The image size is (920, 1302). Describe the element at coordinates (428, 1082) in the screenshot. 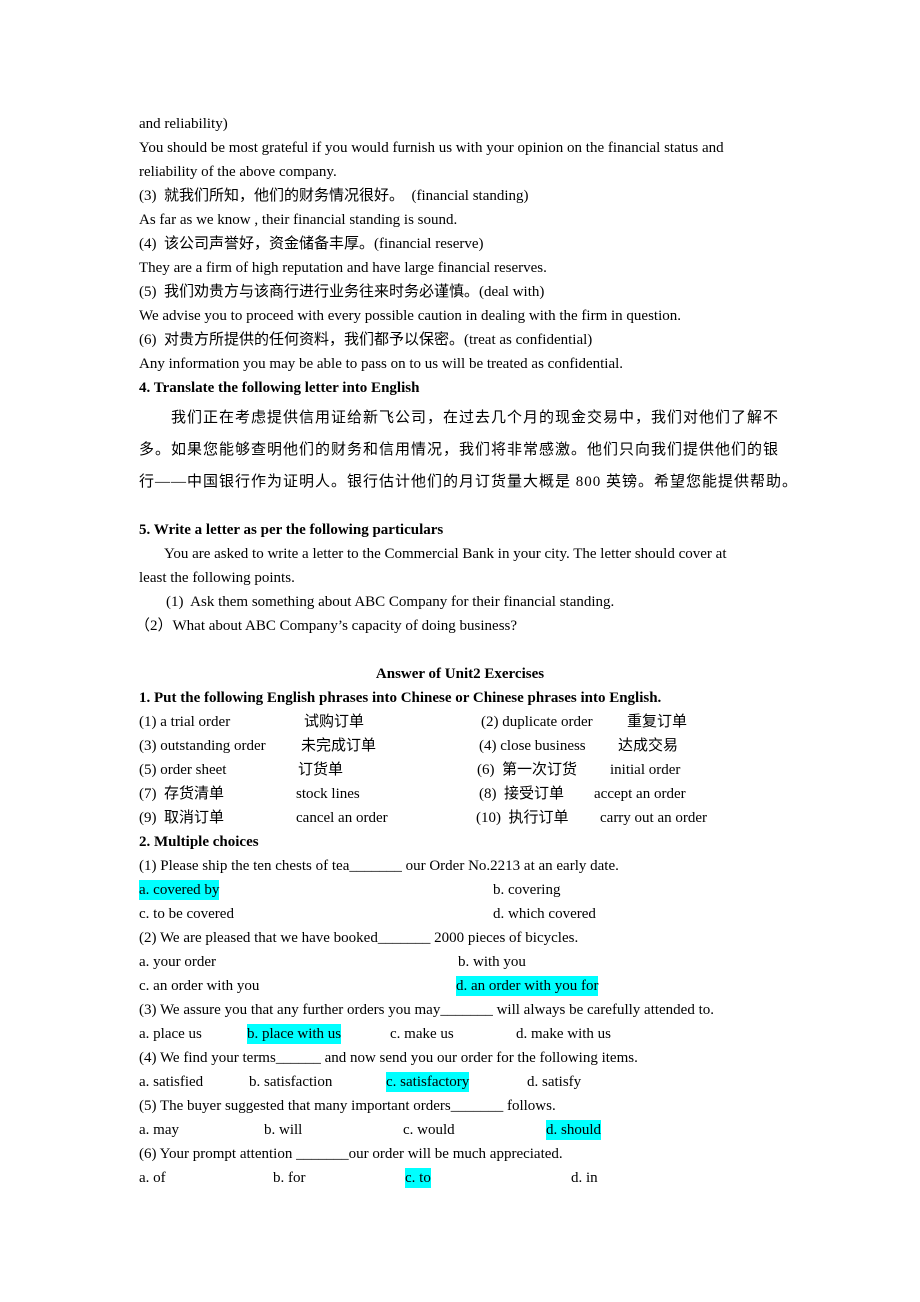

I see `option-correct: c. satisfactory` at that location.